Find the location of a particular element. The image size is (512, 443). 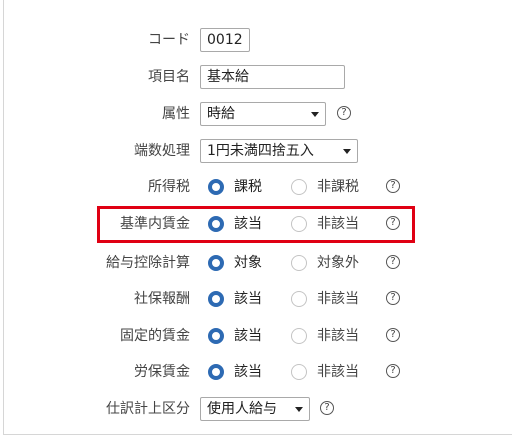

account-category-row: 仕訳計上区分 使用人給与 ? is located at coordinates (258, 409).